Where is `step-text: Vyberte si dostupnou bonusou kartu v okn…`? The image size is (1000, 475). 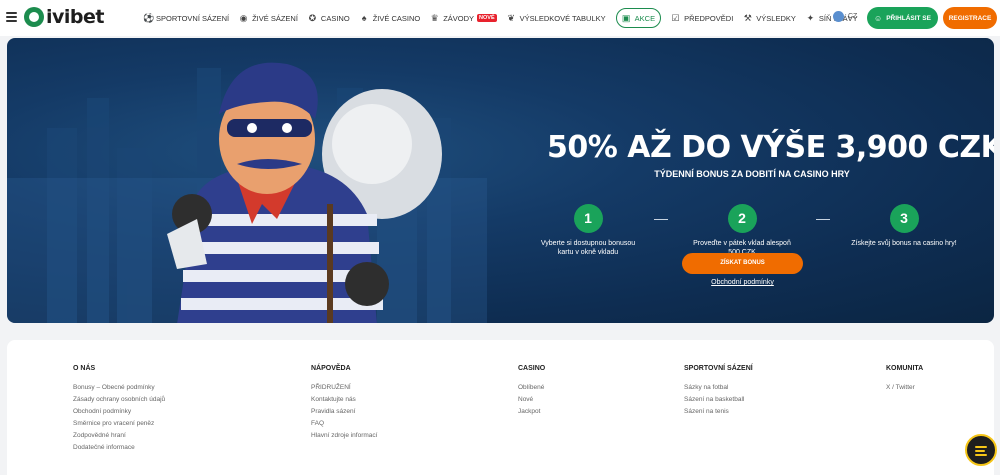 step-text: Vyberte si dostupnou bonusou kartu v okn… is located at coordinates (588, 248).